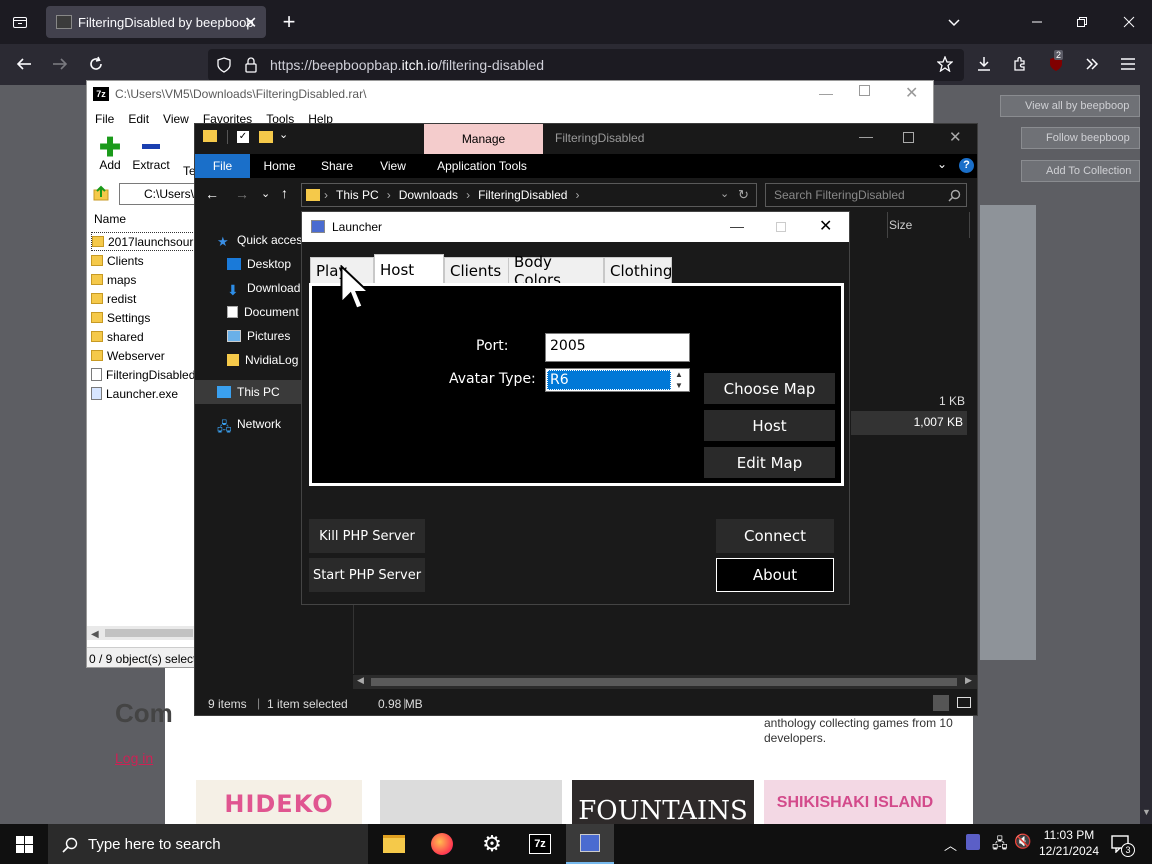  Describe the element at coordinates (279, 166) in the screenshot. I see `ribbon-tab-home: Home` at that location.